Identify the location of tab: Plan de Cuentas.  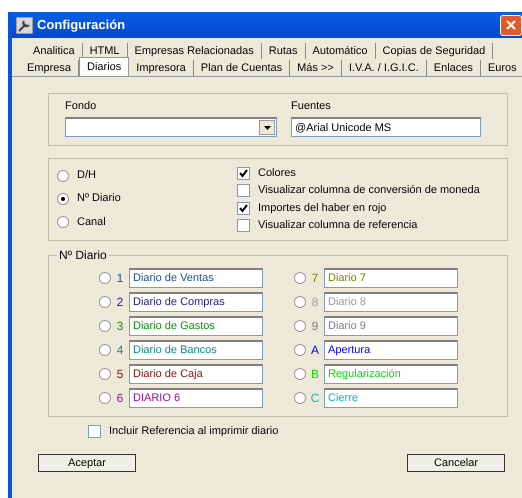
(242, 68).